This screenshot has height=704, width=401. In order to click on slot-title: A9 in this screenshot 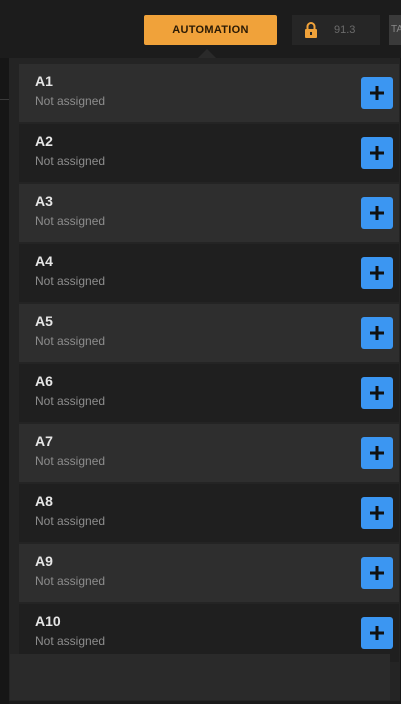, I will do `click(44, 561)`.